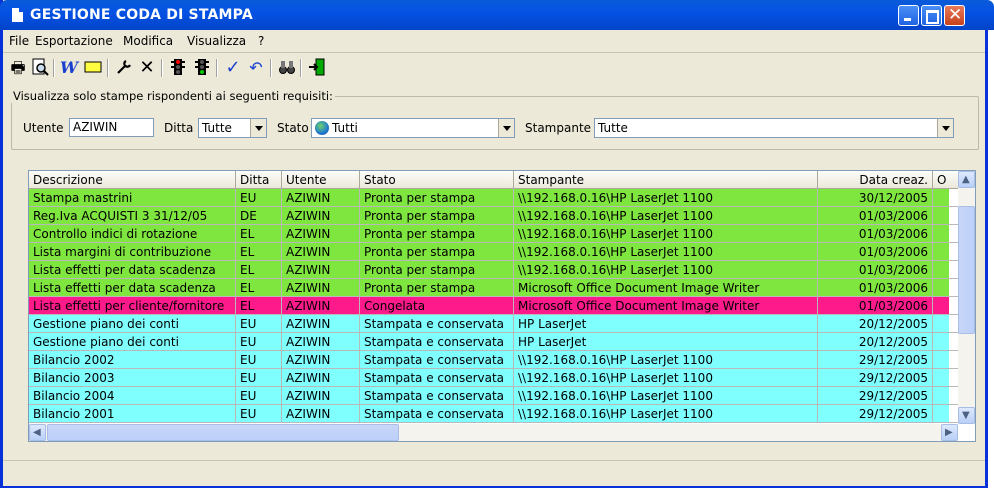 Image resolution: width=994 pixels, height=490 pixels. What do you see at coordinates (946, 180) in the screenshot?
I see `column-header-o: O` at bounding box center [946, 180].